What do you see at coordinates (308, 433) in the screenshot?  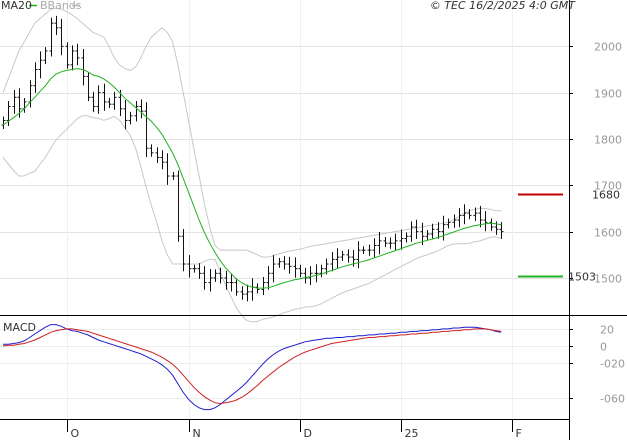 I see `x-tick-label: D` at bounding box center [308, 433].